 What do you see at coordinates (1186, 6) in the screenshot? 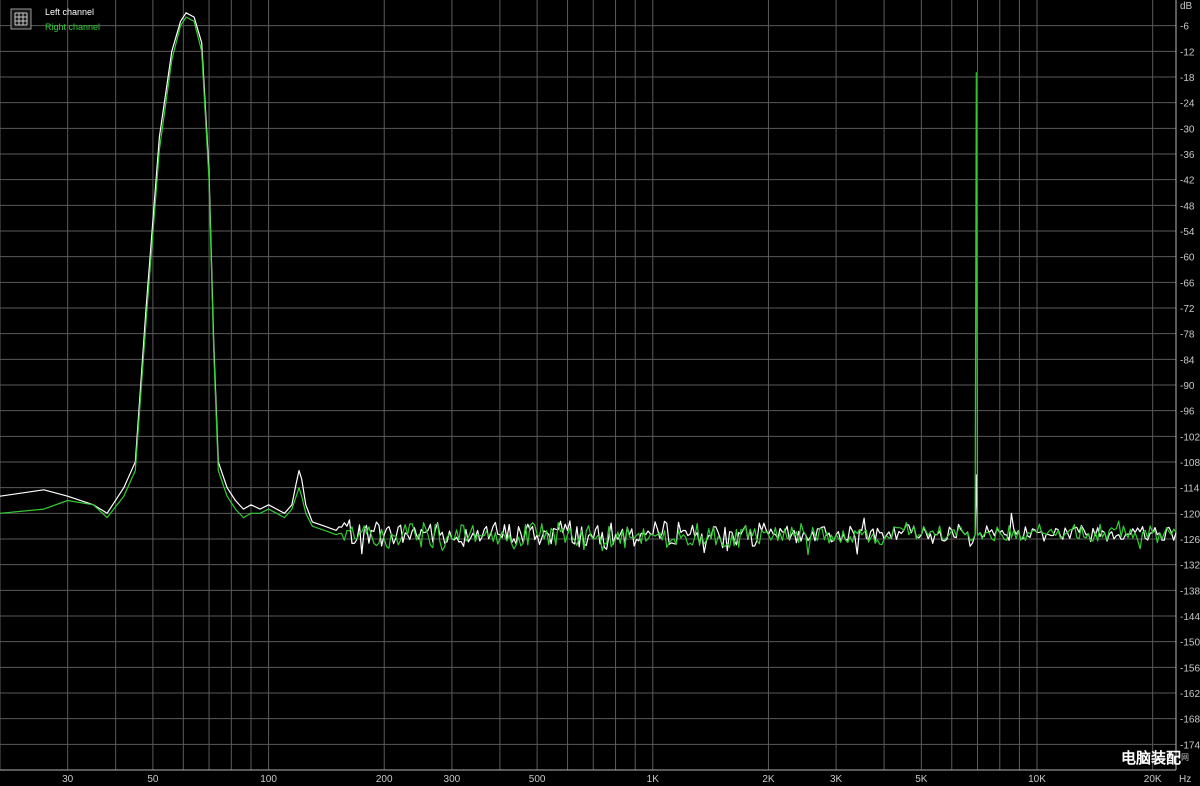
I see `y-unit-label: dB` at bounding box center [1186, 6].